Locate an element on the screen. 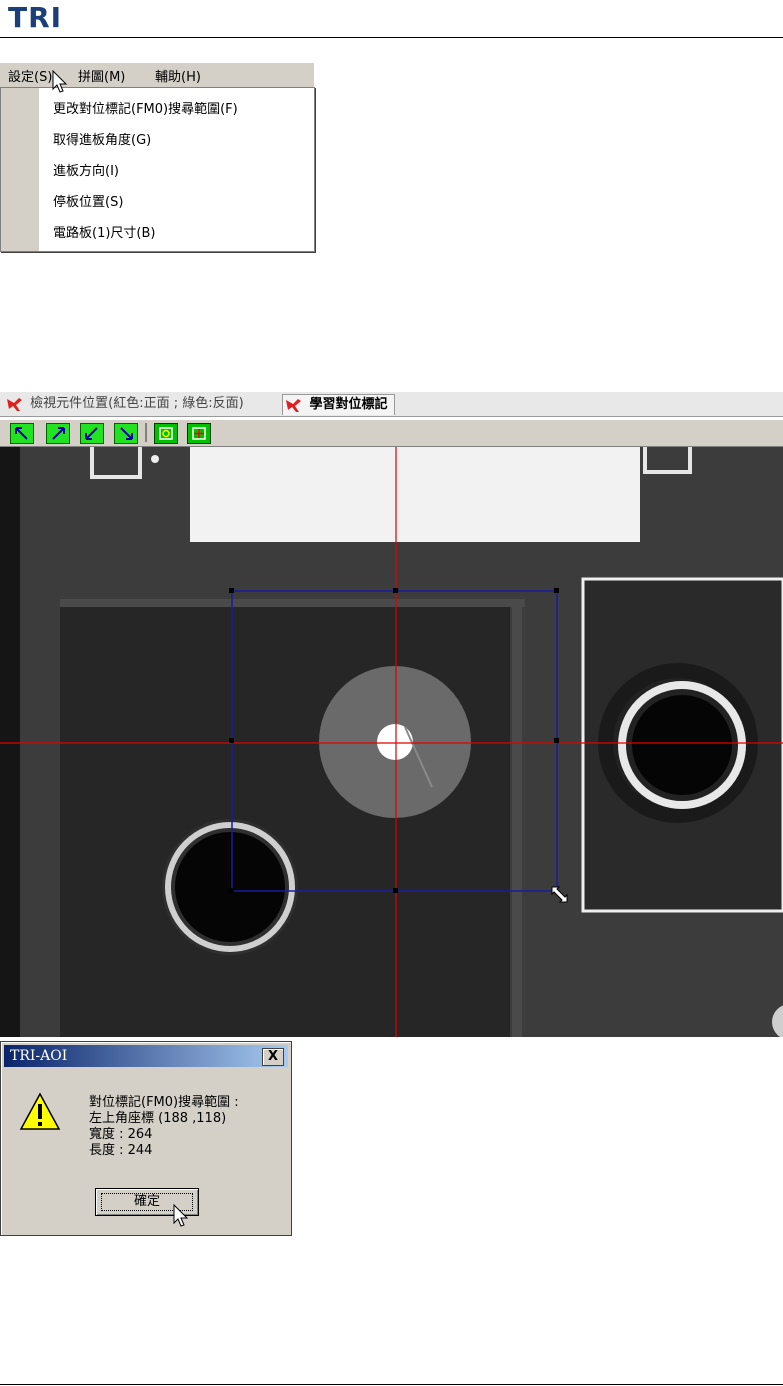  tab-label: 檢視元件位置(紅色:正面 ; 綠色:反面) is located at coordinates (137, 403).